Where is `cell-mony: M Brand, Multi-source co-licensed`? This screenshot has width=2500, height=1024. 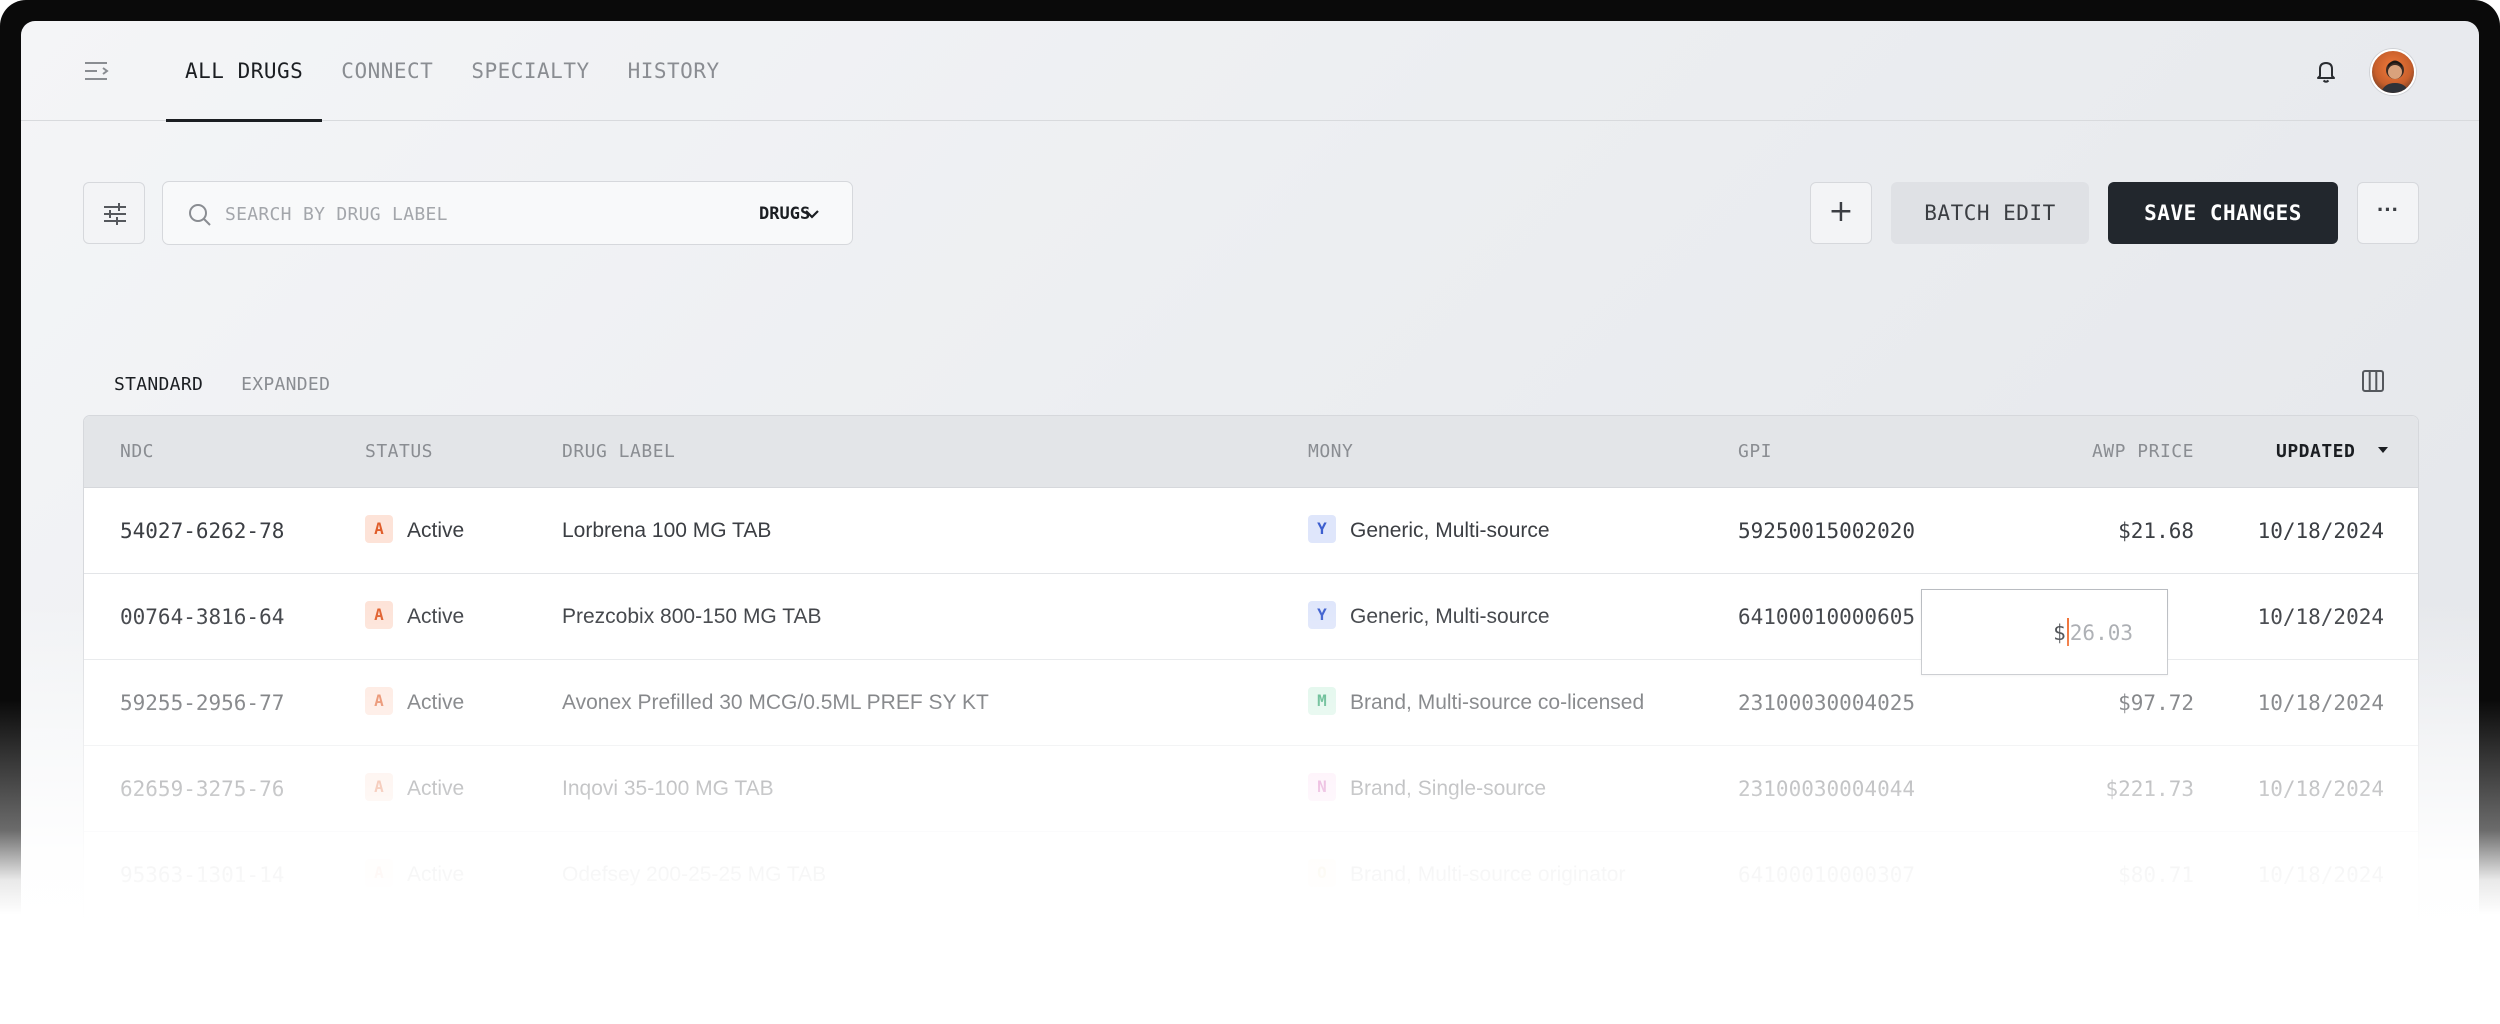
cell-mony: M Brand, Multi-source co-licensed is located at coordinates (1476, 703).